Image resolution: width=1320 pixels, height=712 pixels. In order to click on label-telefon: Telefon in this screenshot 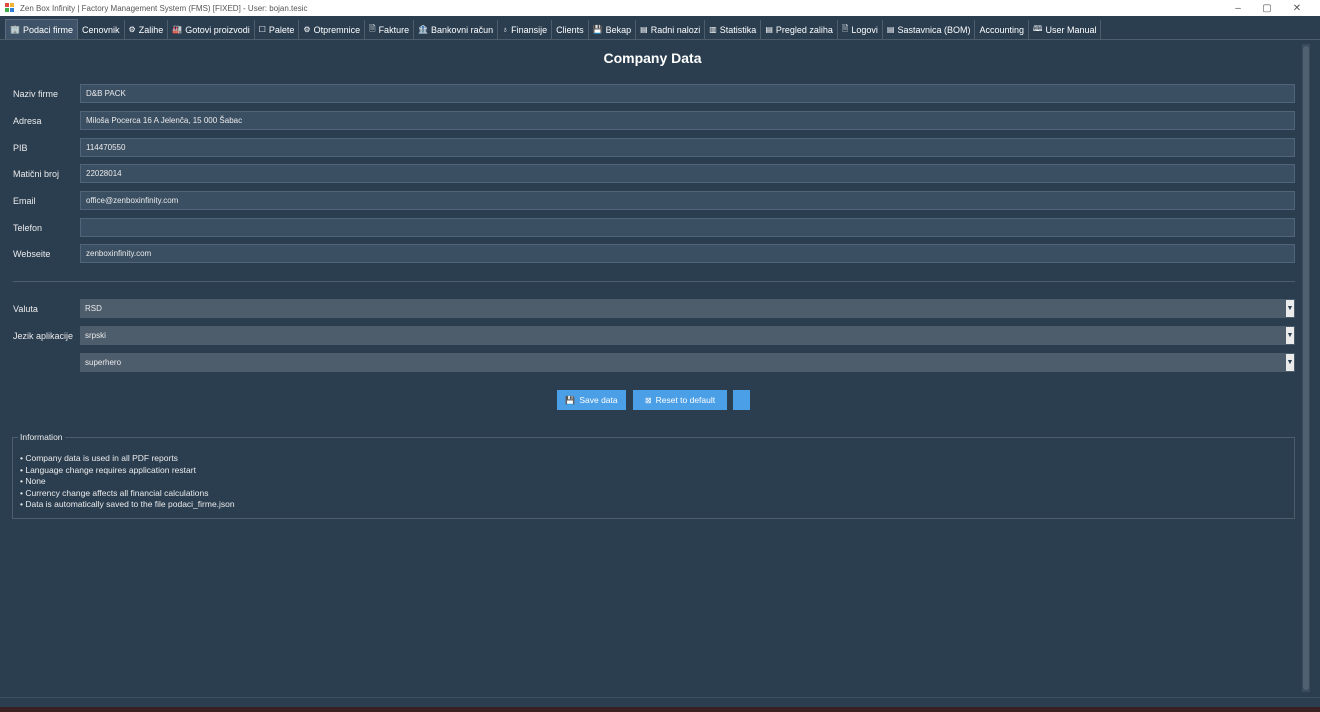, I will do `click(28, 228)`.